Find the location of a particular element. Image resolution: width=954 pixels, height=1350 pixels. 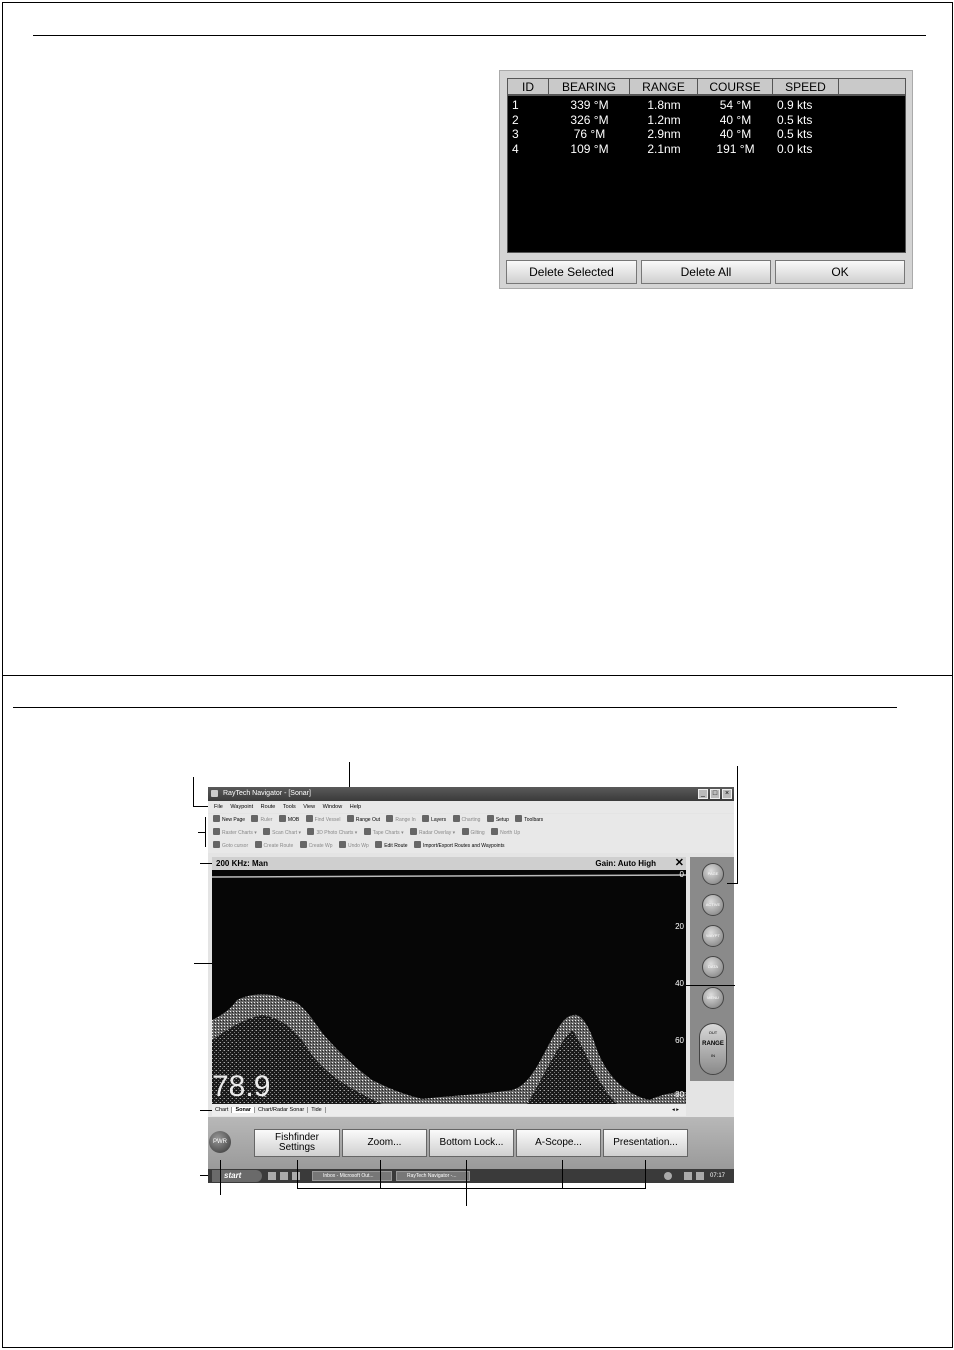

table-cell: 3 is located at coordinates (515, 134).